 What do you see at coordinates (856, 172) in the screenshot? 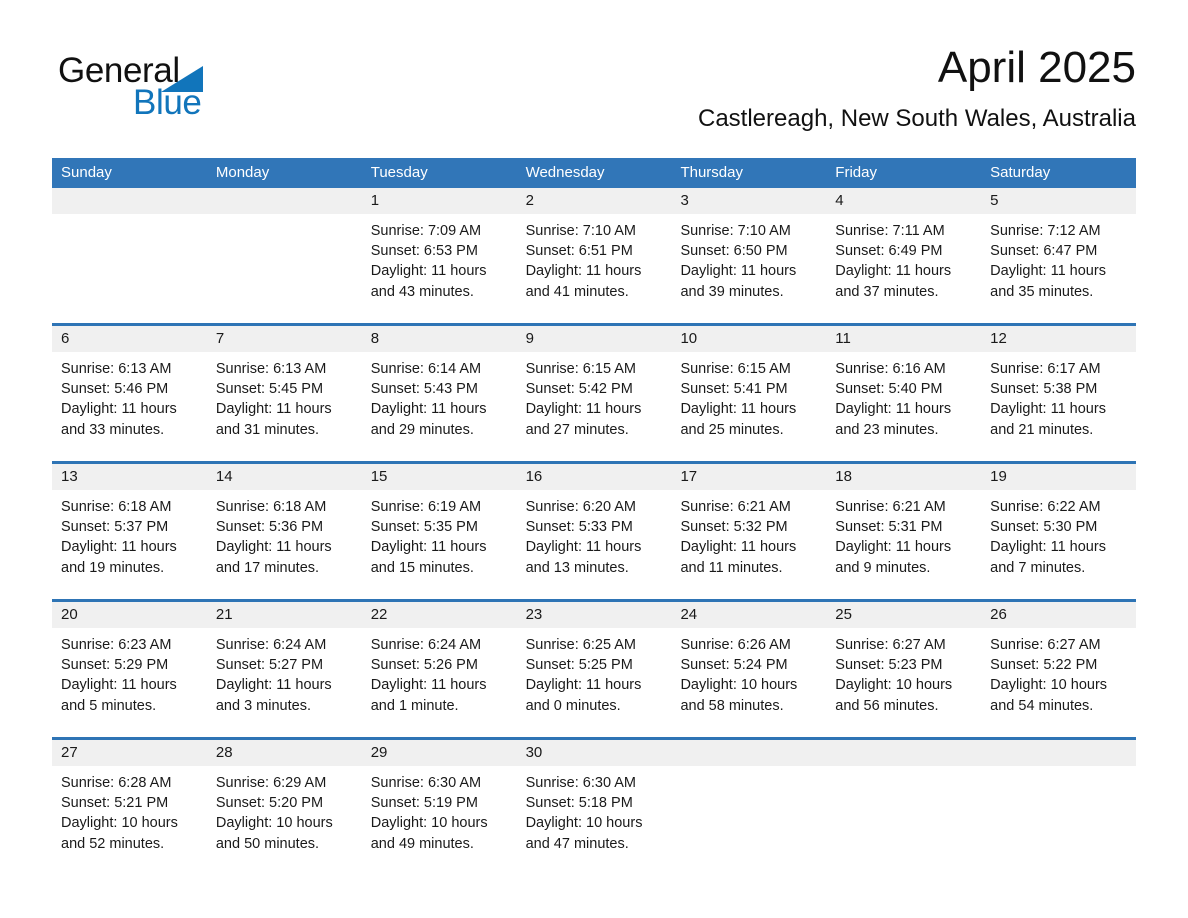
I see `weekday-header-friday: Friday` at bounding box center [856, 172].